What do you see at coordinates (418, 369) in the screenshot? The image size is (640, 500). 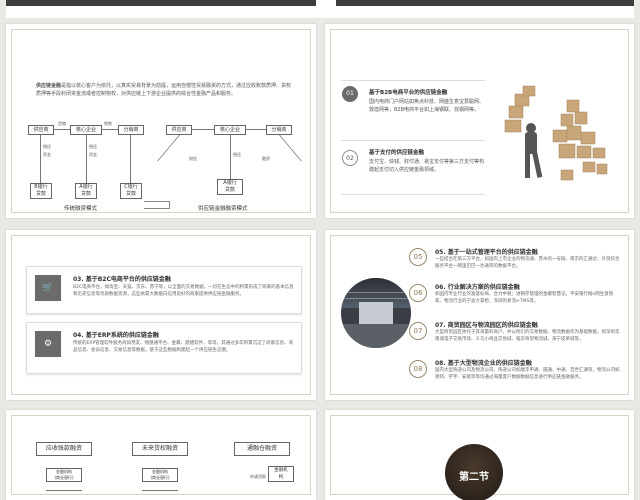 I see `number-circle: 08` at bounding box center [418, 369].